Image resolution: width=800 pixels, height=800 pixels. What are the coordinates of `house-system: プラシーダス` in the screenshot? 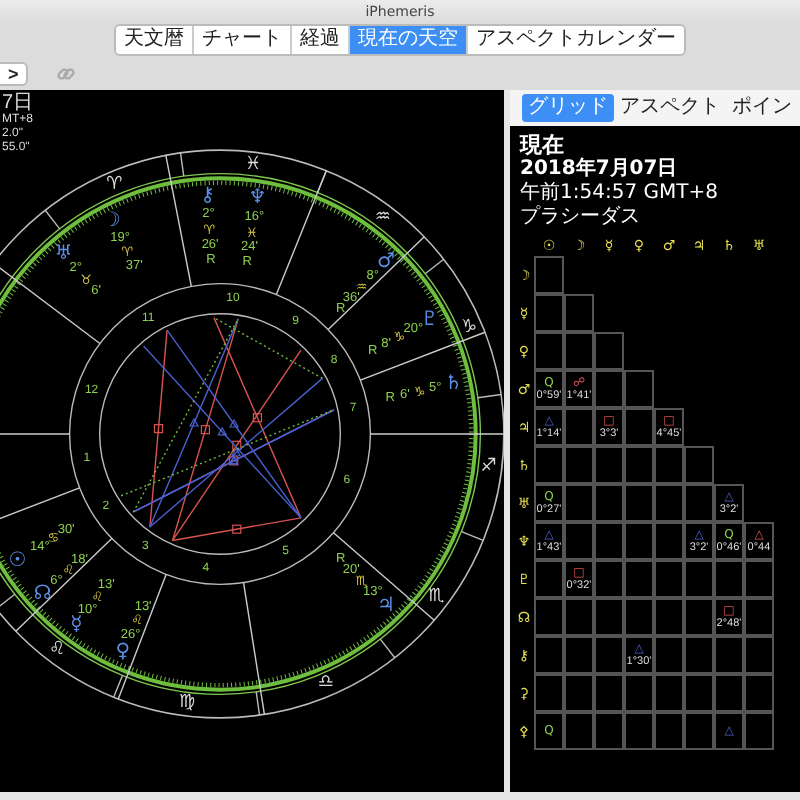 It's located at (581, 218).